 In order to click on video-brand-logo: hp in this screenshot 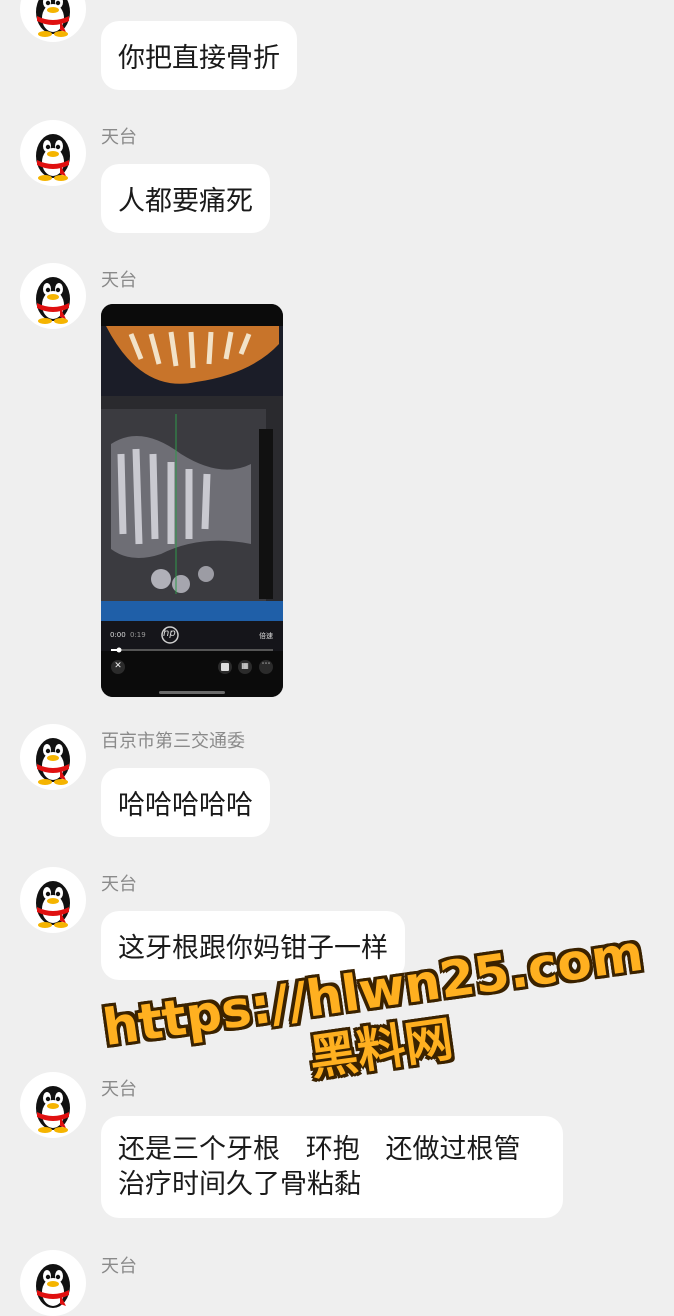, I will do `click(169, 633)`.